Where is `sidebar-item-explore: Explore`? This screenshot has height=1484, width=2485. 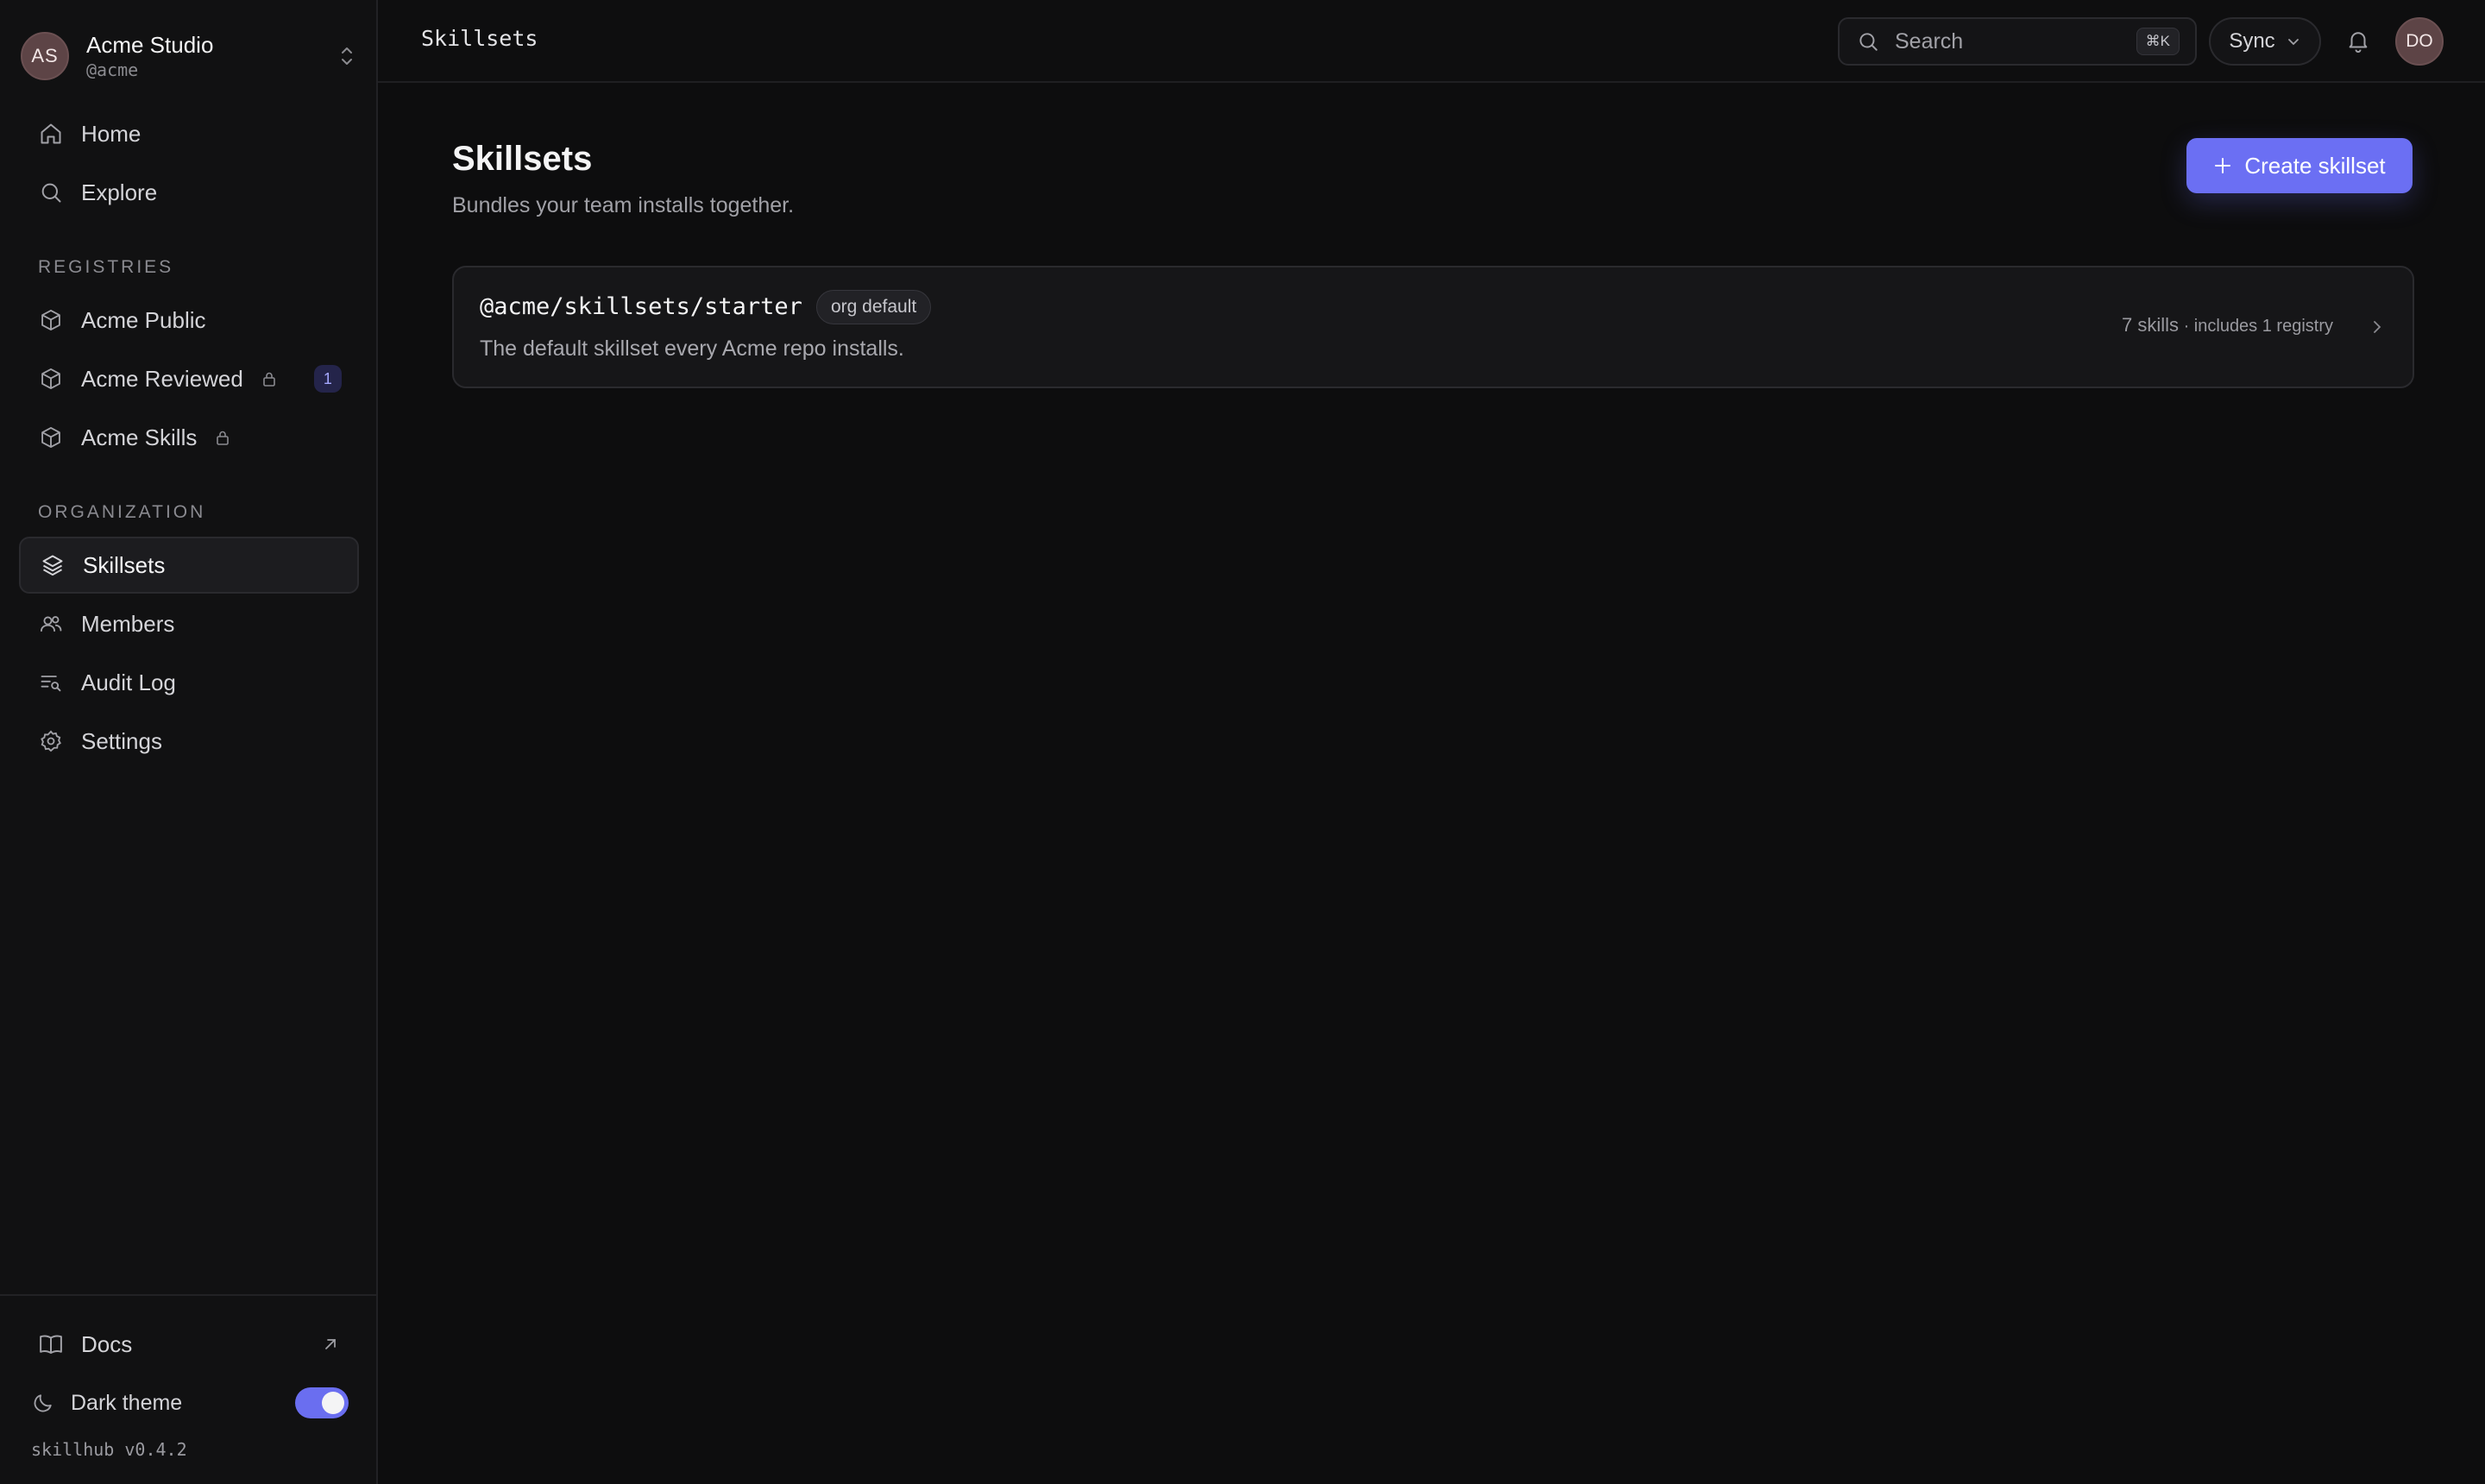
sidebar-item-explore: Explore is located at coordinates (189, 192).